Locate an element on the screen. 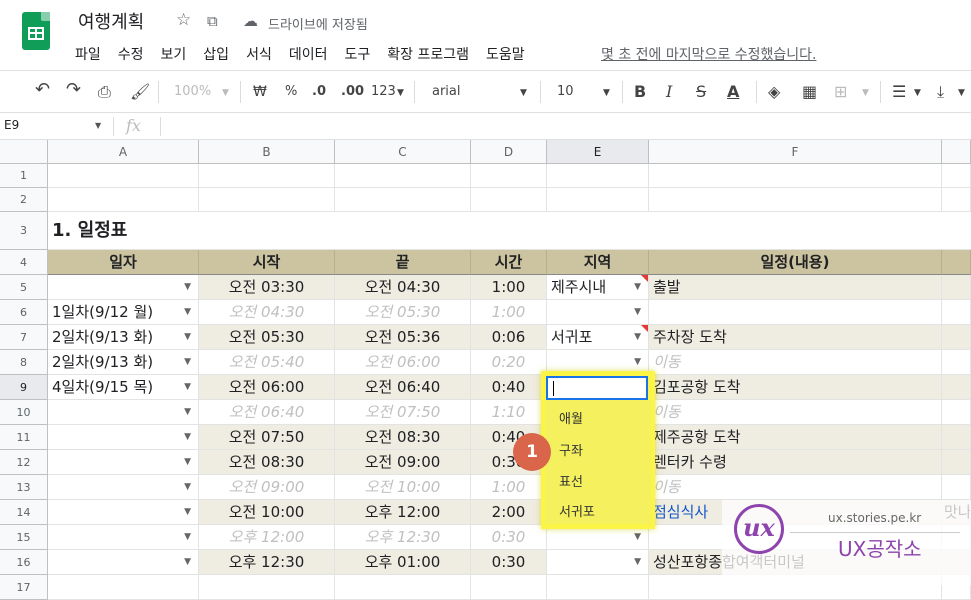  row-header: 13 is located at coordinates (24, 487).